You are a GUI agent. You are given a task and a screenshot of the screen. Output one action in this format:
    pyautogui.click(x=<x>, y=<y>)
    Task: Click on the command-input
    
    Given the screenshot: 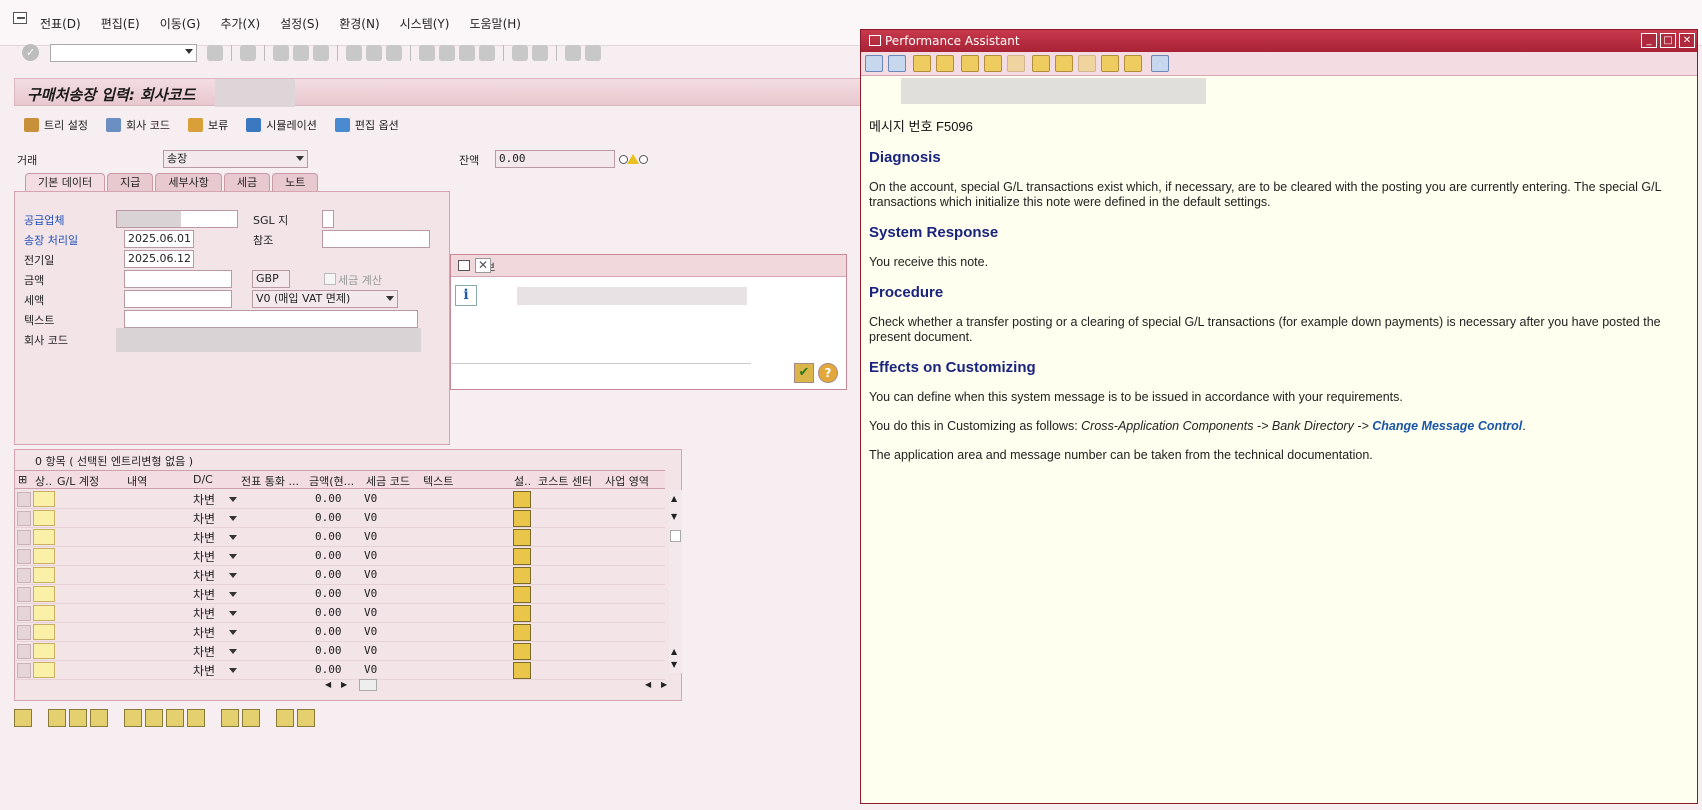 What is the action you would take?
    pyautogui.click(x=115, y=53)
    